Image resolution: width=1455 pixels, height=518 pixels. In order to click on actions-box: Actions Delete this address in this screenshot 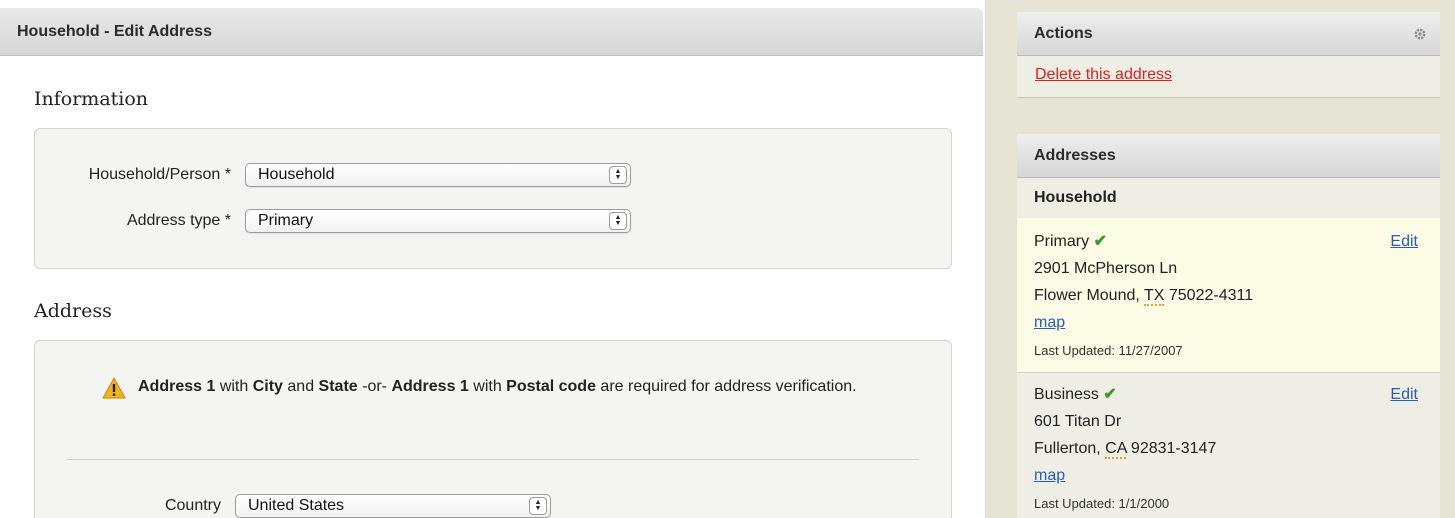, I will do `click(1228, 55)`.